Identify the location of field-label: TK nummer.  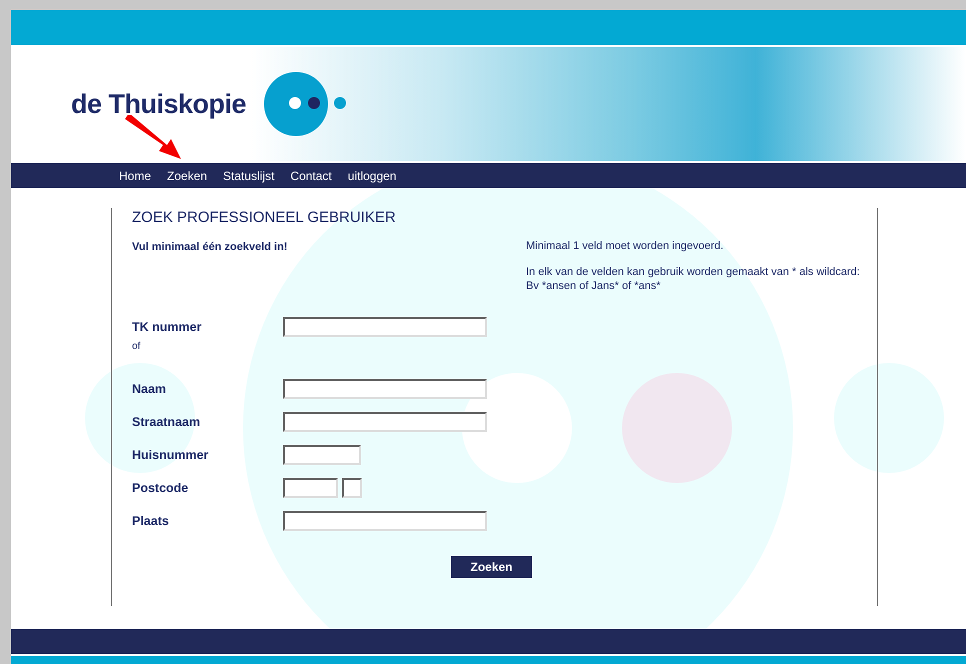
(167, 327).